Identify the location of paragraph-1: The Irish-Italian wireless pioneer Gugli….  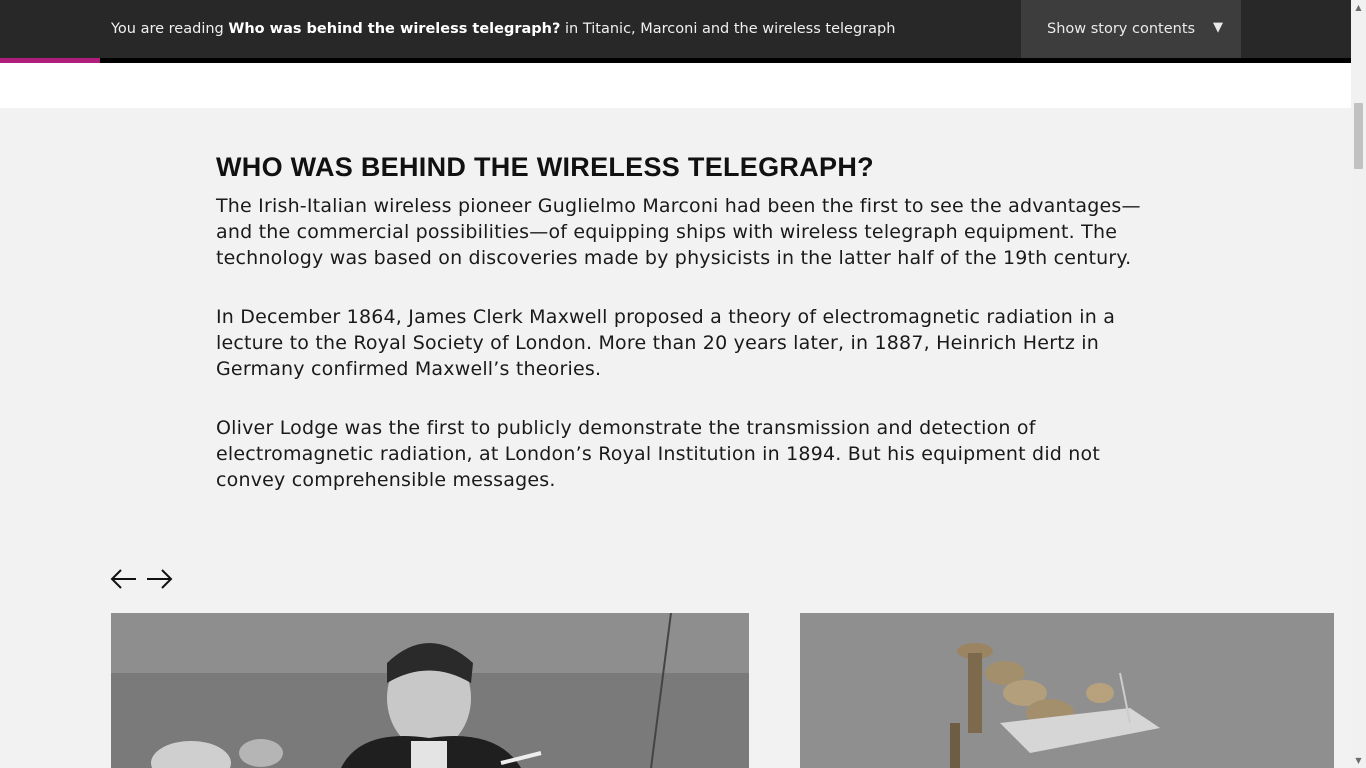
(678, 232).